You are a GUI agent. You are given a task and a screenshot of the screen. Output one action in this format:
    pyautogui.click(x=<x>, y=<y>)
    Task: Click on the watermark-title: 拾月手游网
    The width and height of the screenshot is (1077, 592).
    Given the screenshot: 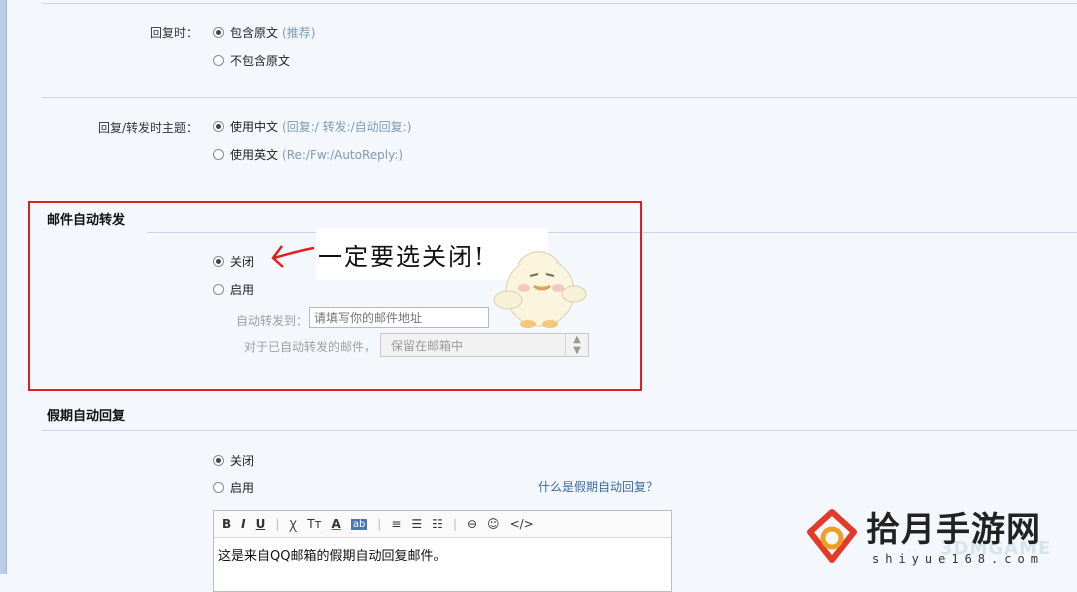 What is the action you would take?
    pyautogui.click(x=953, y=530)
    